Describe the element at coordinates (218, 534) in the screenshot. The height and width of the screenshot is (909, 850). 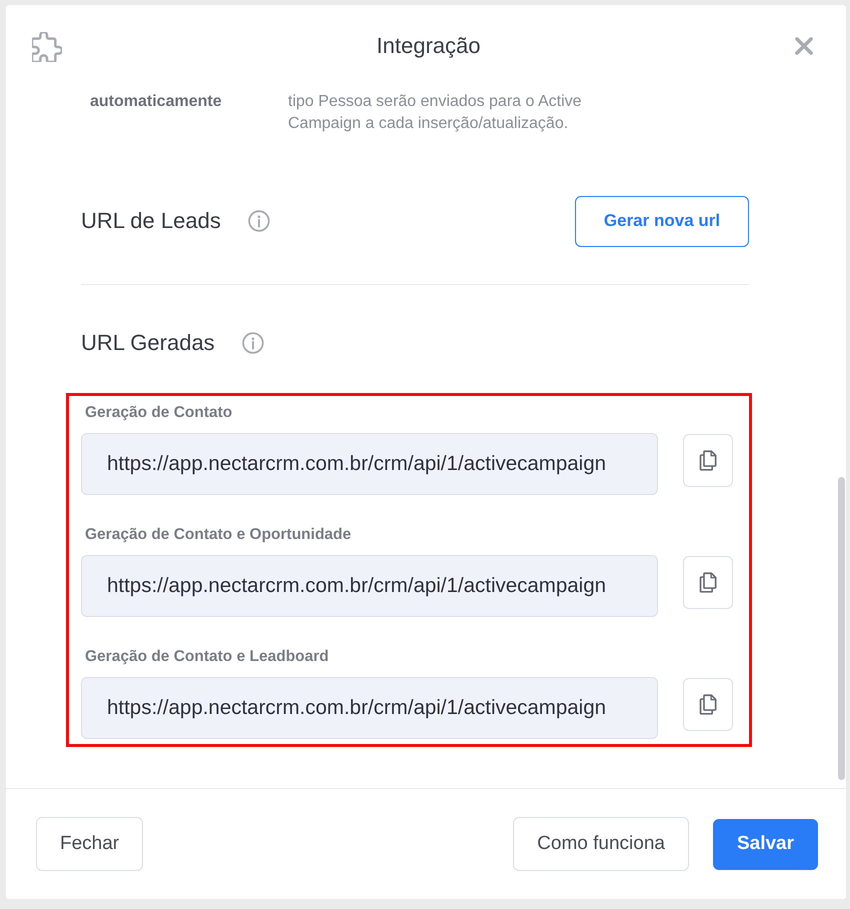
I see `field-label: Geração de Contato e Oportunidade` at that location.